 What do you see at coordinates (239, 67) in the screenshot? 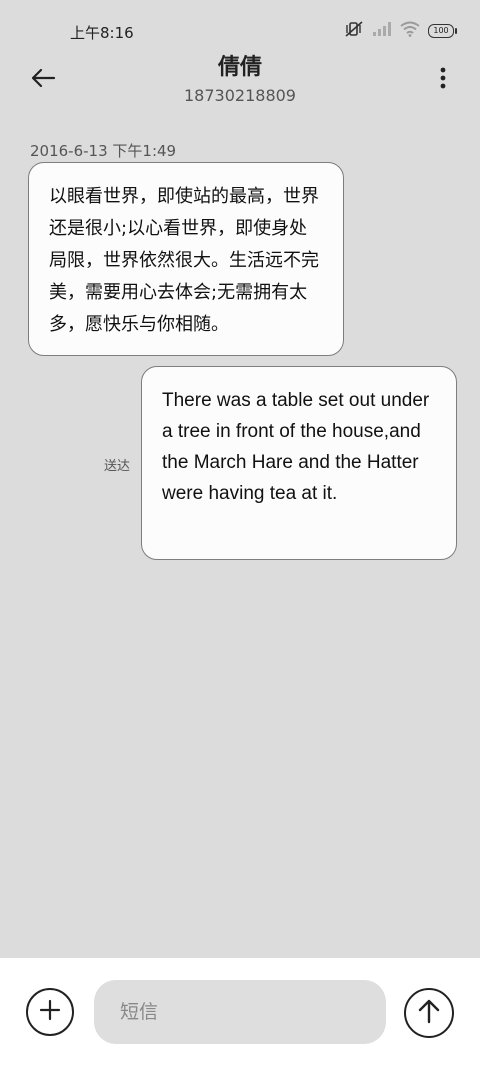
I see `contact-name: 倩倩` at bounding box center [239, 67].